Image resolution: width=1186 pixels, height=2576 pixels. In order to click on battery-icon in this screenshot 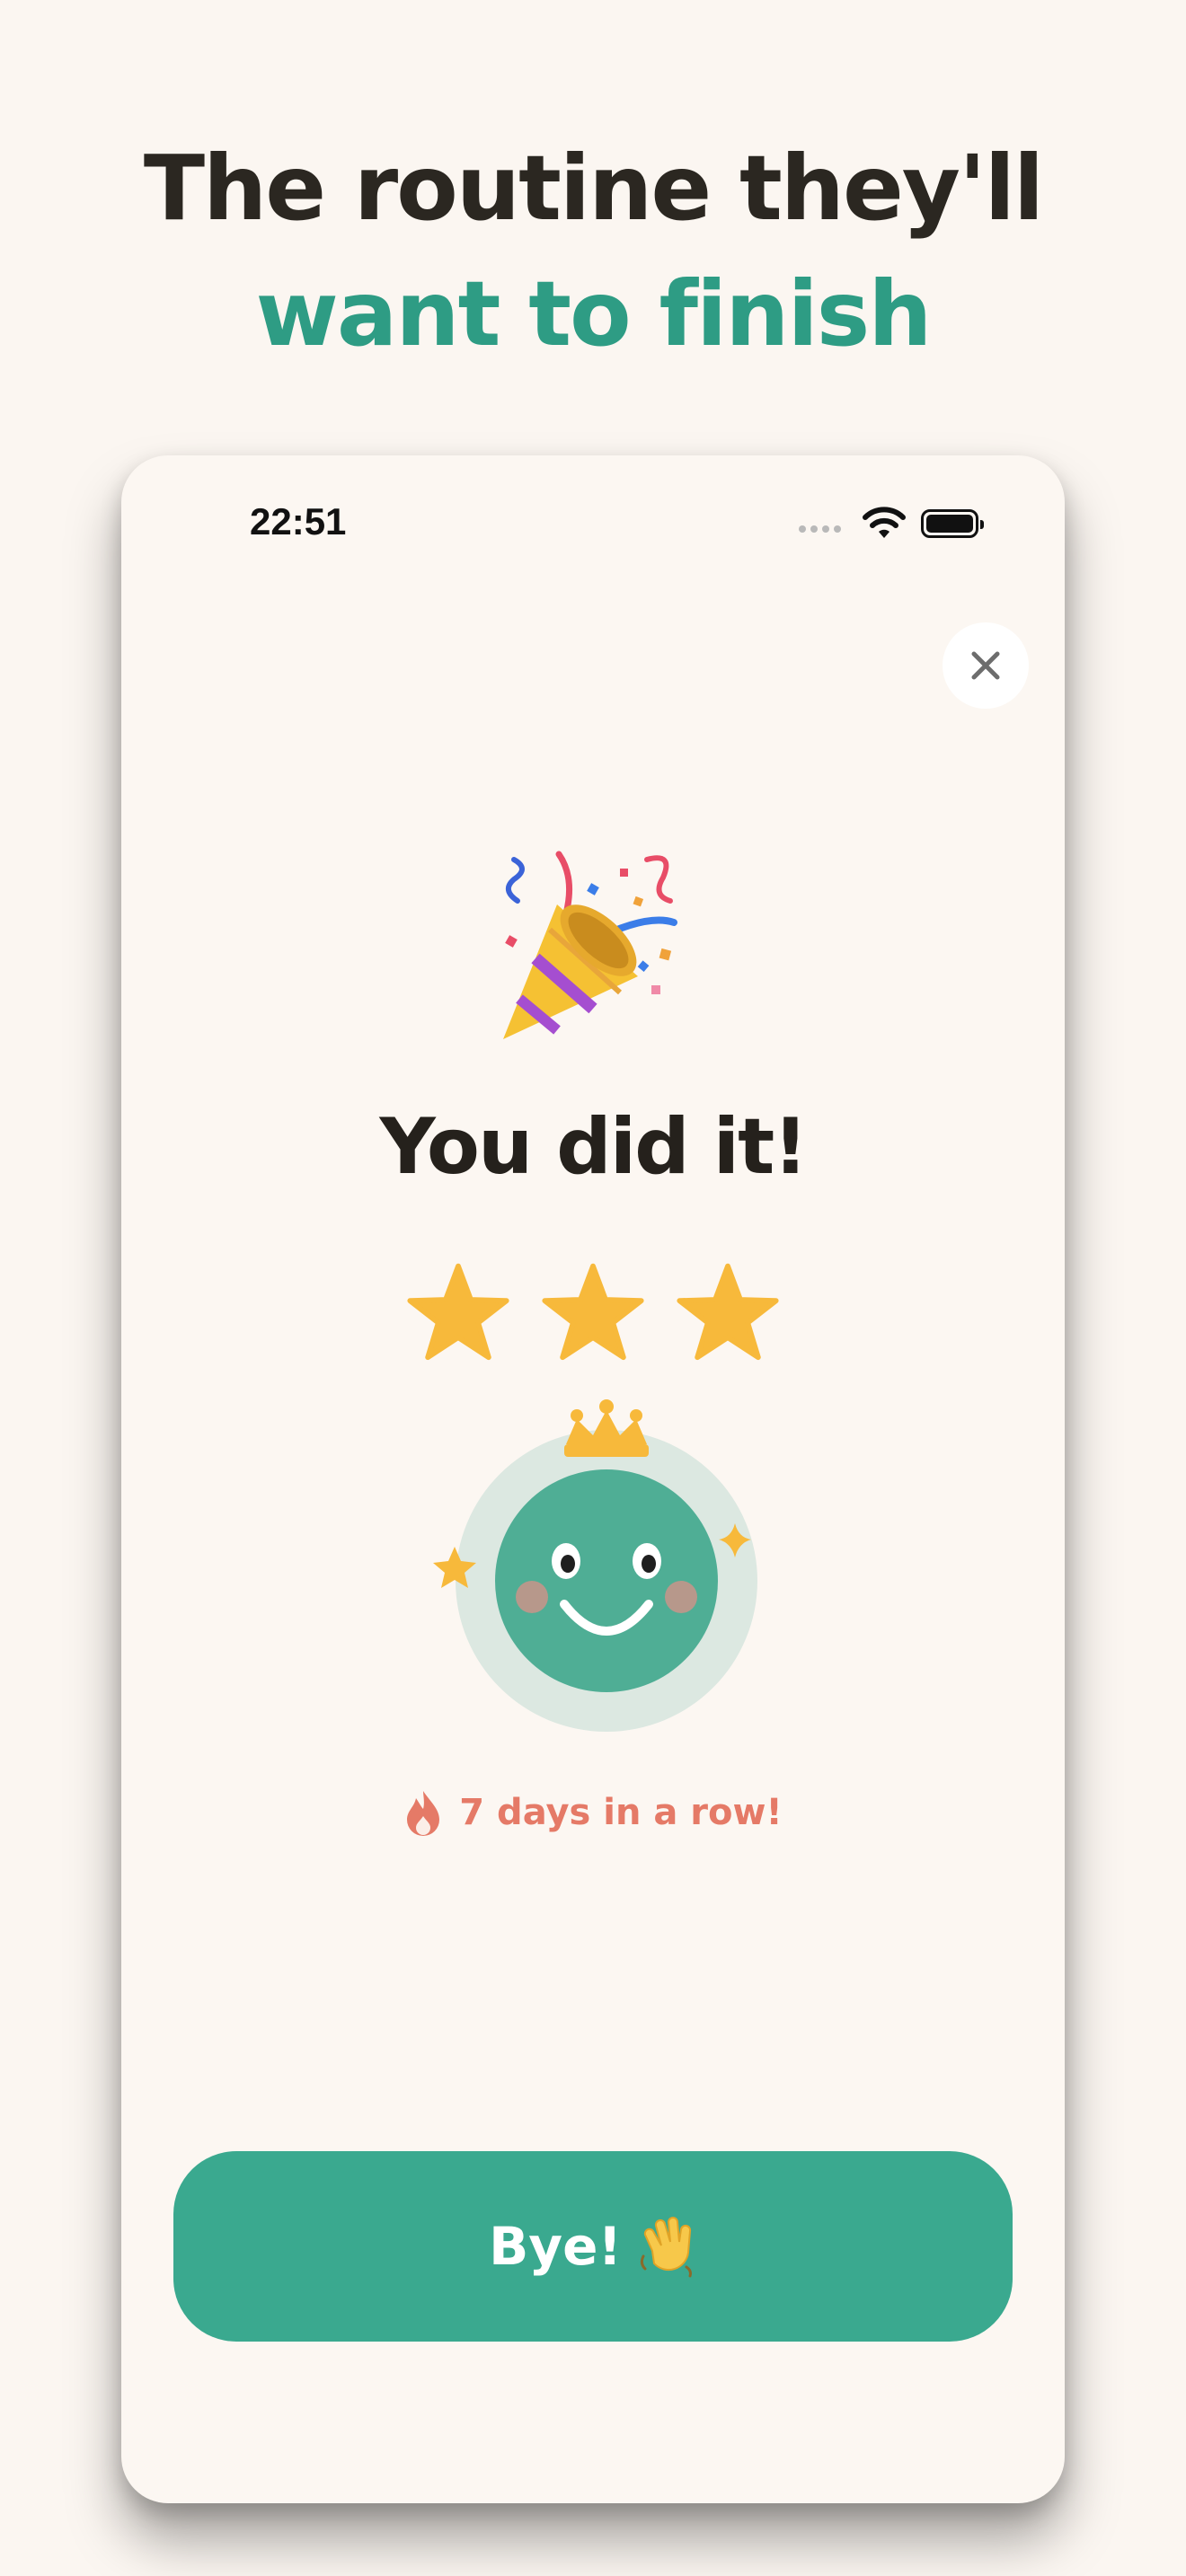, I will do `click(952, 523)`.